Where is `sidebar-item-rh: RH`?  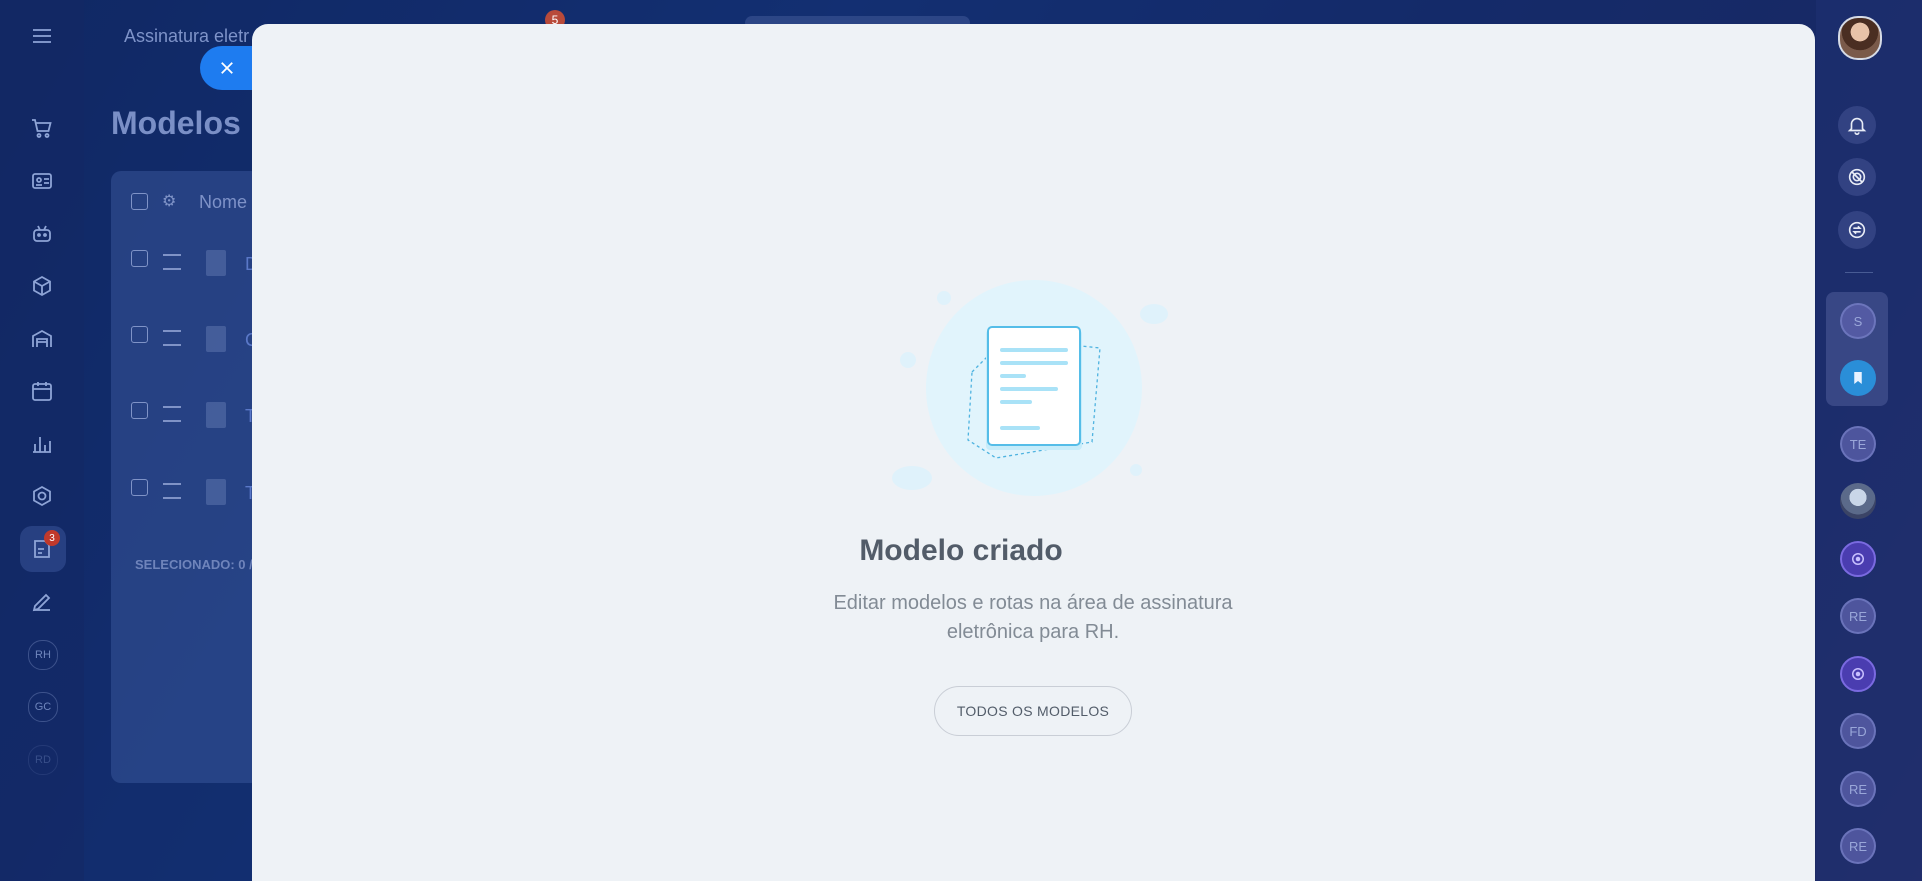 sidebar-item-rh: RH is located at coordinates (43, 655).